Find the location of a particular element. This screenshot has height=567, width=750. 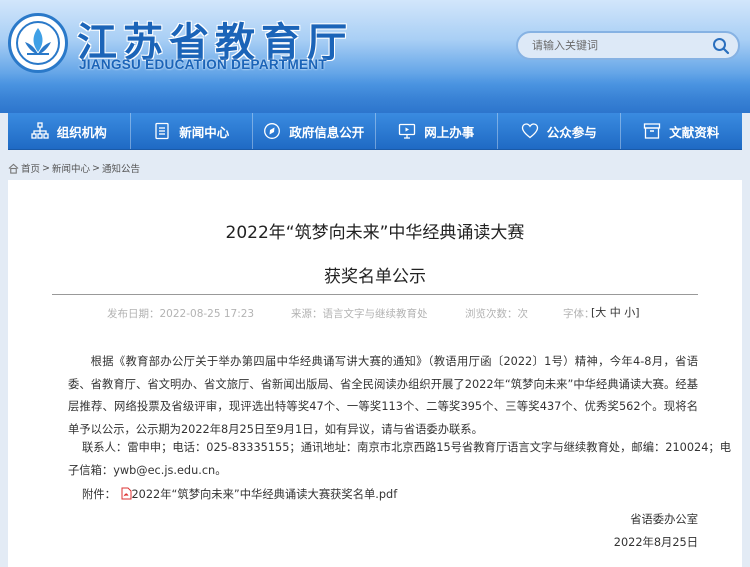

font-size-label: 字体： is located at coordinates (579, 314).